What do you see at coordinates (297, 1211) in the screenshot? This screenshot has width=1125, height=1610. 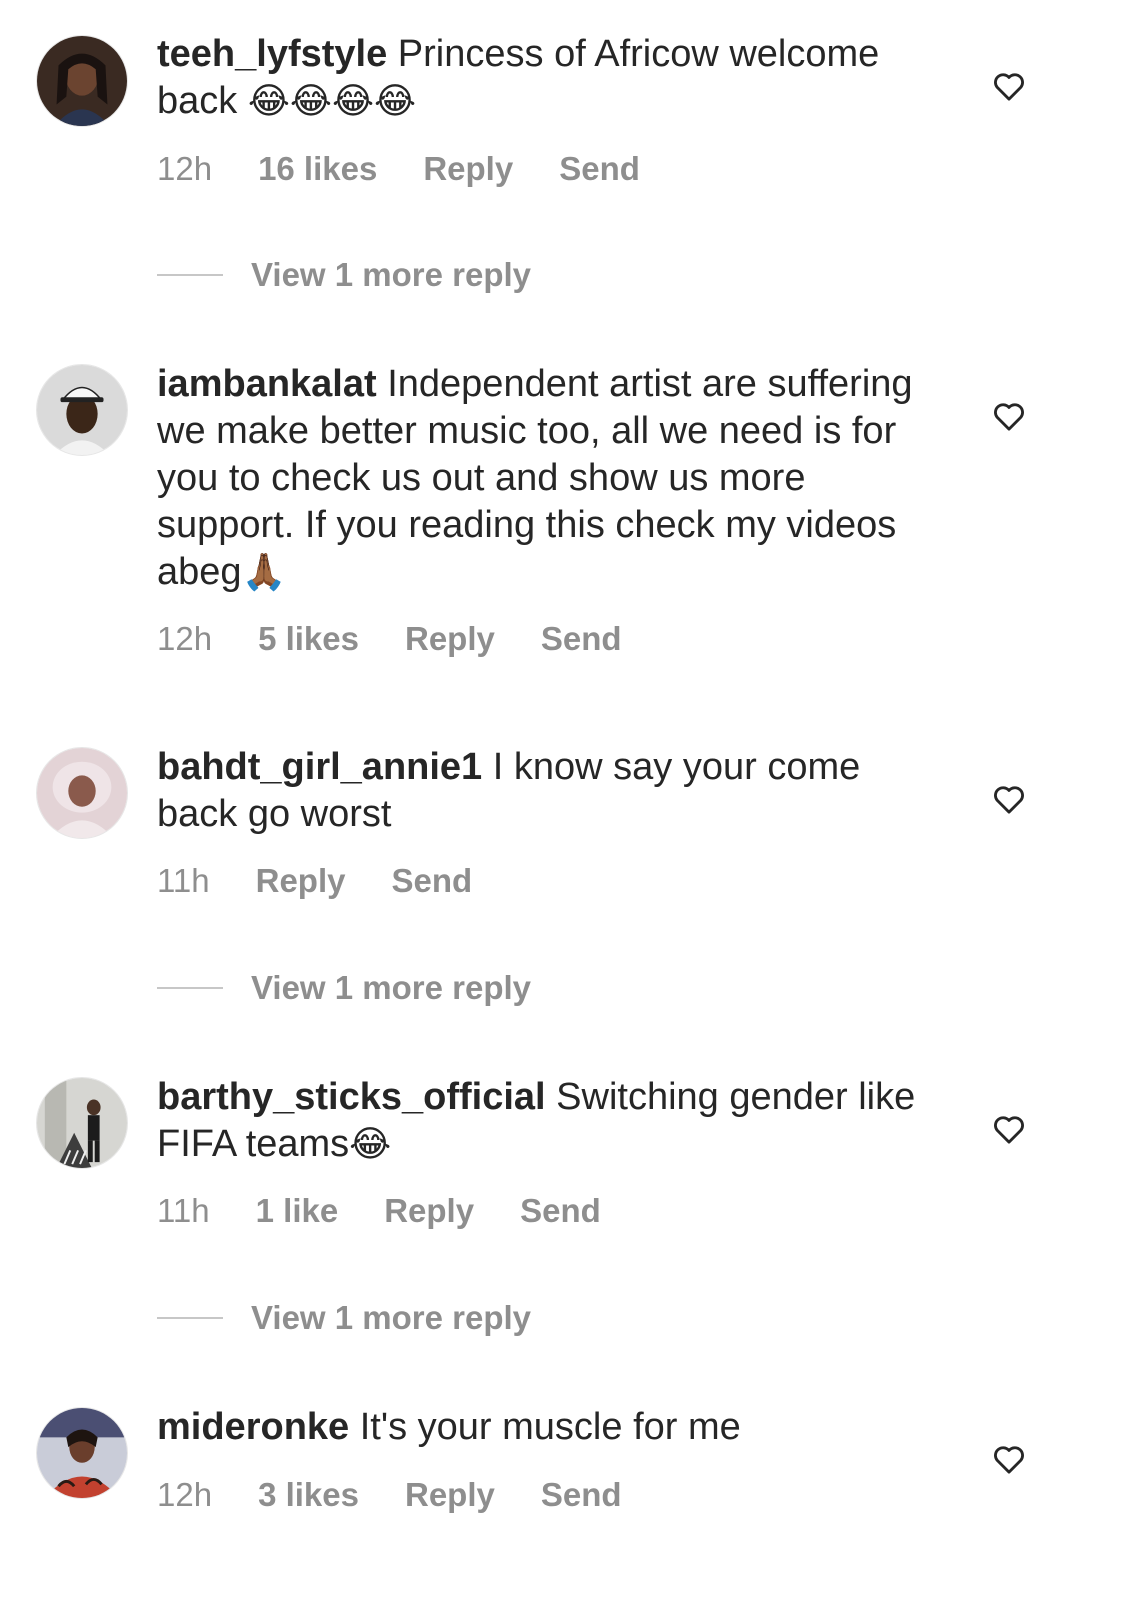 I see `likes-count: 1 like` at bounding box center [297, 1211].